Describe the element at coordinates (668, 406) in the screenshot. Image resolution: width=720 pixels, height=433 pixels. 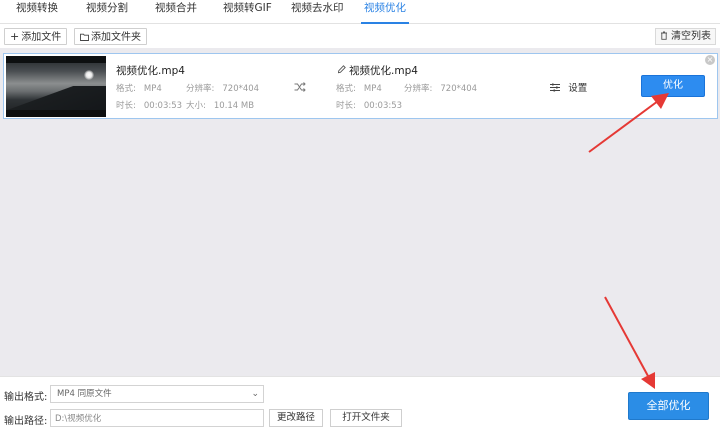
I see `optimize-all-button: 全部优化` at that location.